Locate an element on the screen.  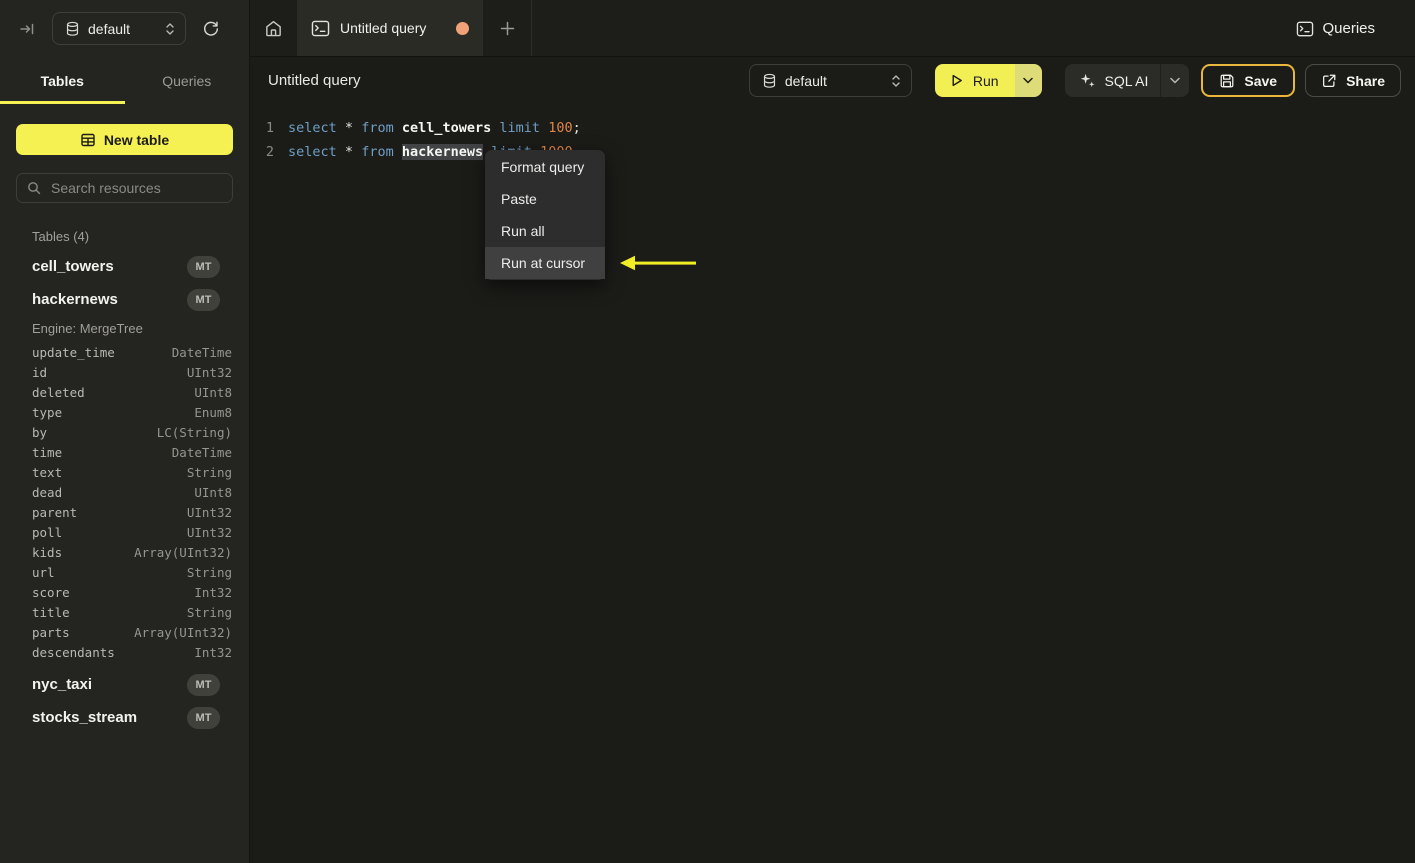
toolbar-db-left: default is located at coordinates (794, 81).